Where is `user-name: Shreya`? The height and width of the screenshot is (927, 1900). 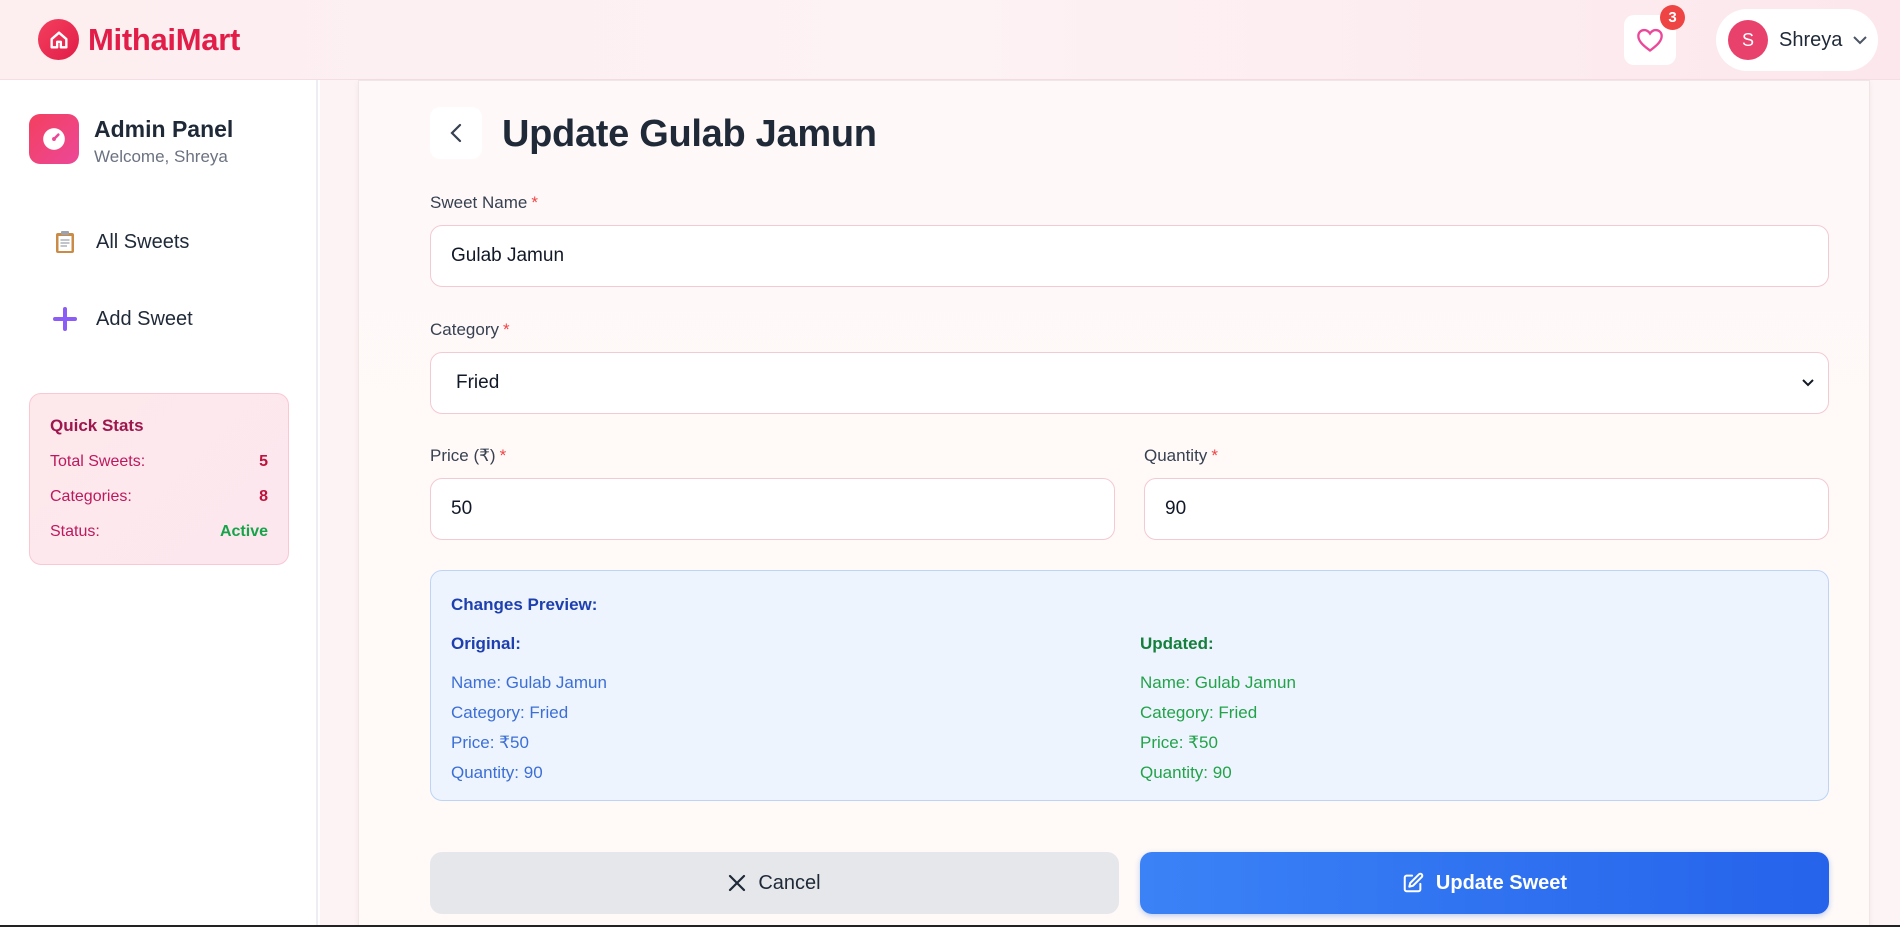 user-name: Shreya is located at coordinates (1811, 39).